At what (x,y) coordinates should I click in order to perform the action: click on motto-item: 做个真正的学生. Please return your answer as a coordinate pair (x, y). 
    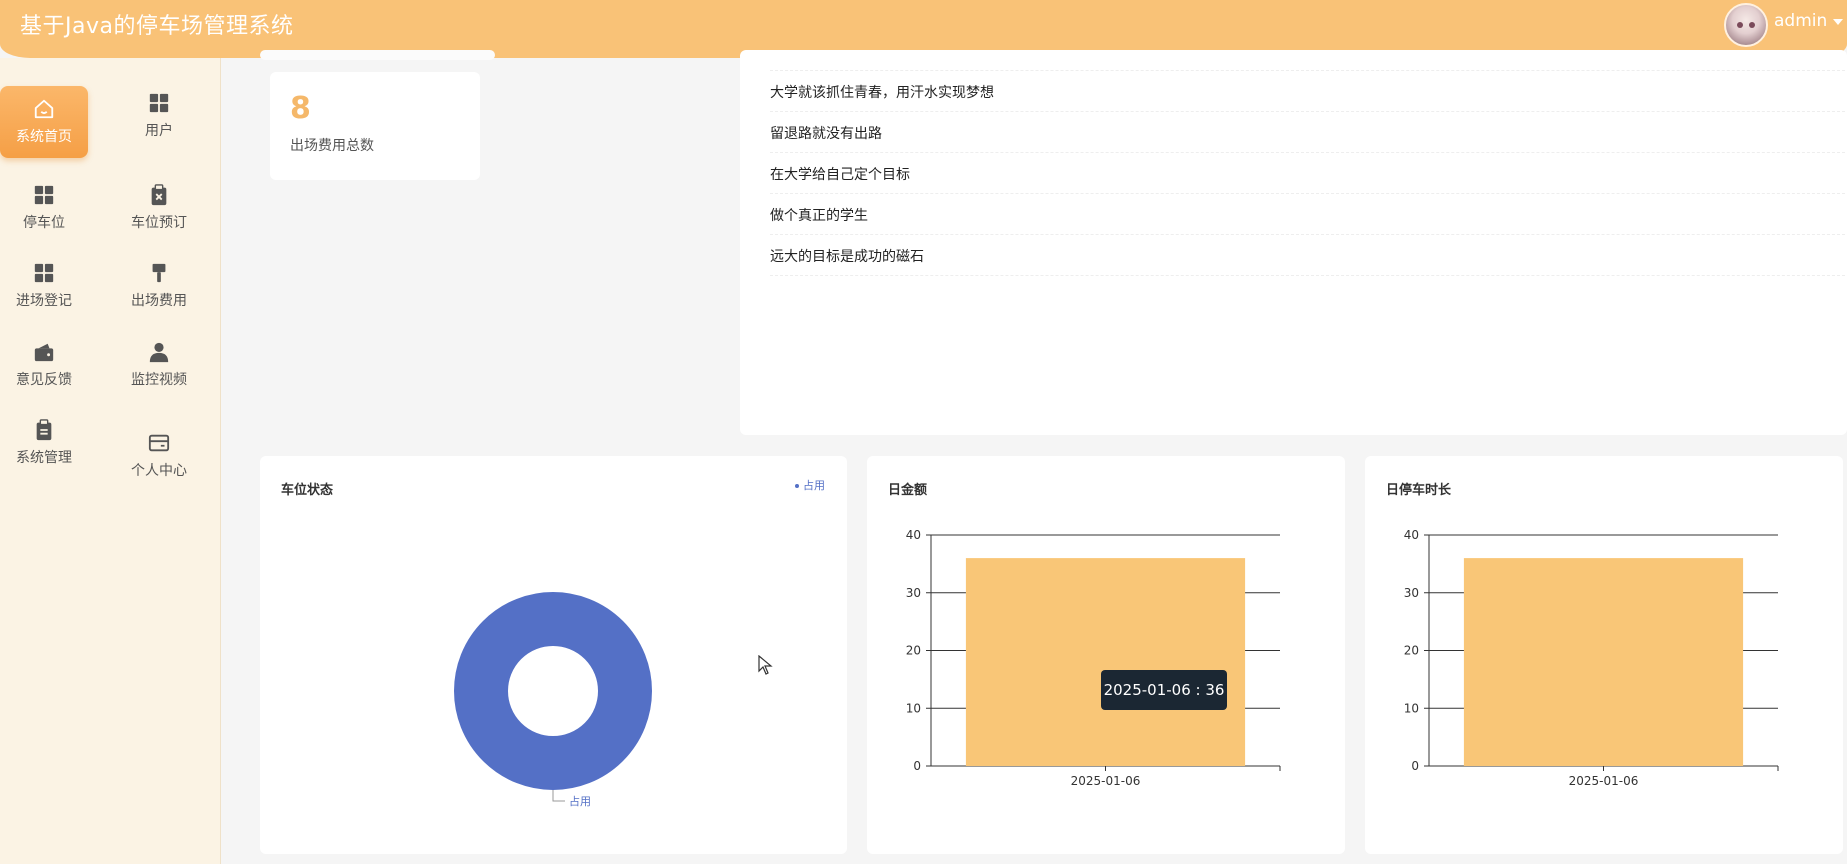
    Looking at the image, I should click on (819, 215).